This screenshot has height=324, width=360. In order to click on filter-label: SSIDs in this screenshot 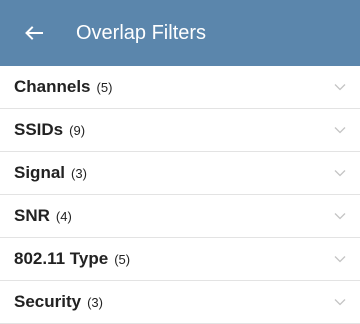, I will do `click(39, 129)`.